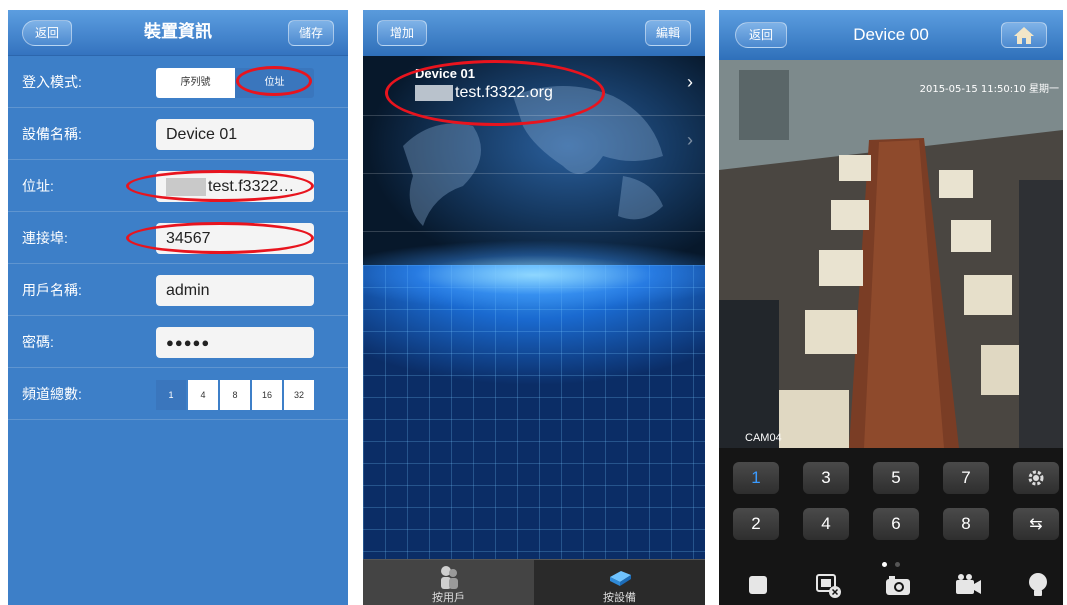 The width and height of the screenshot is (1067, 605). Describe the element at coordinates (52, 82) in the screenshot. I see `login-mode-label: 登入模式:` at that location.